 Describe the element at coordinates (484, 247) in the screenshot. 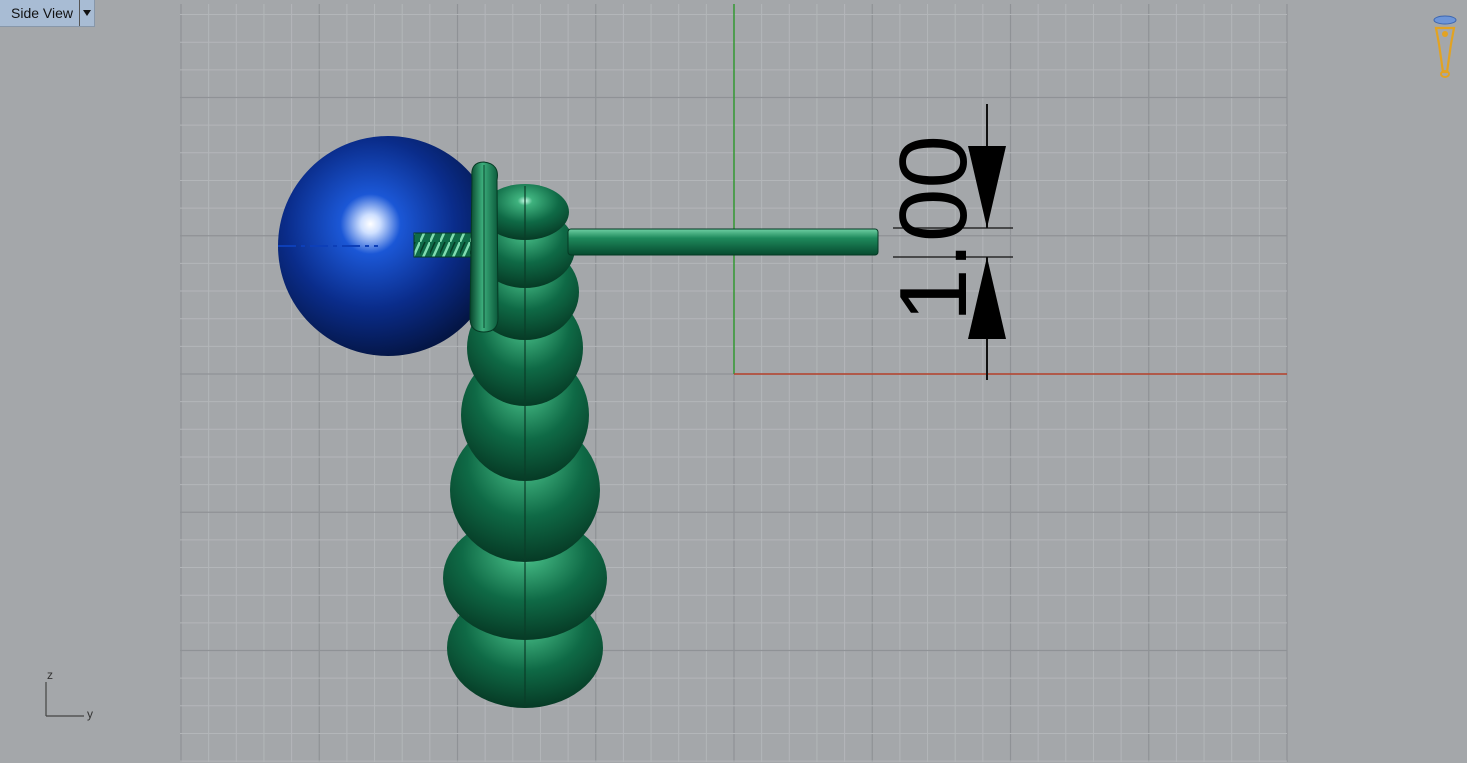

I see `disc-flange` at that location.